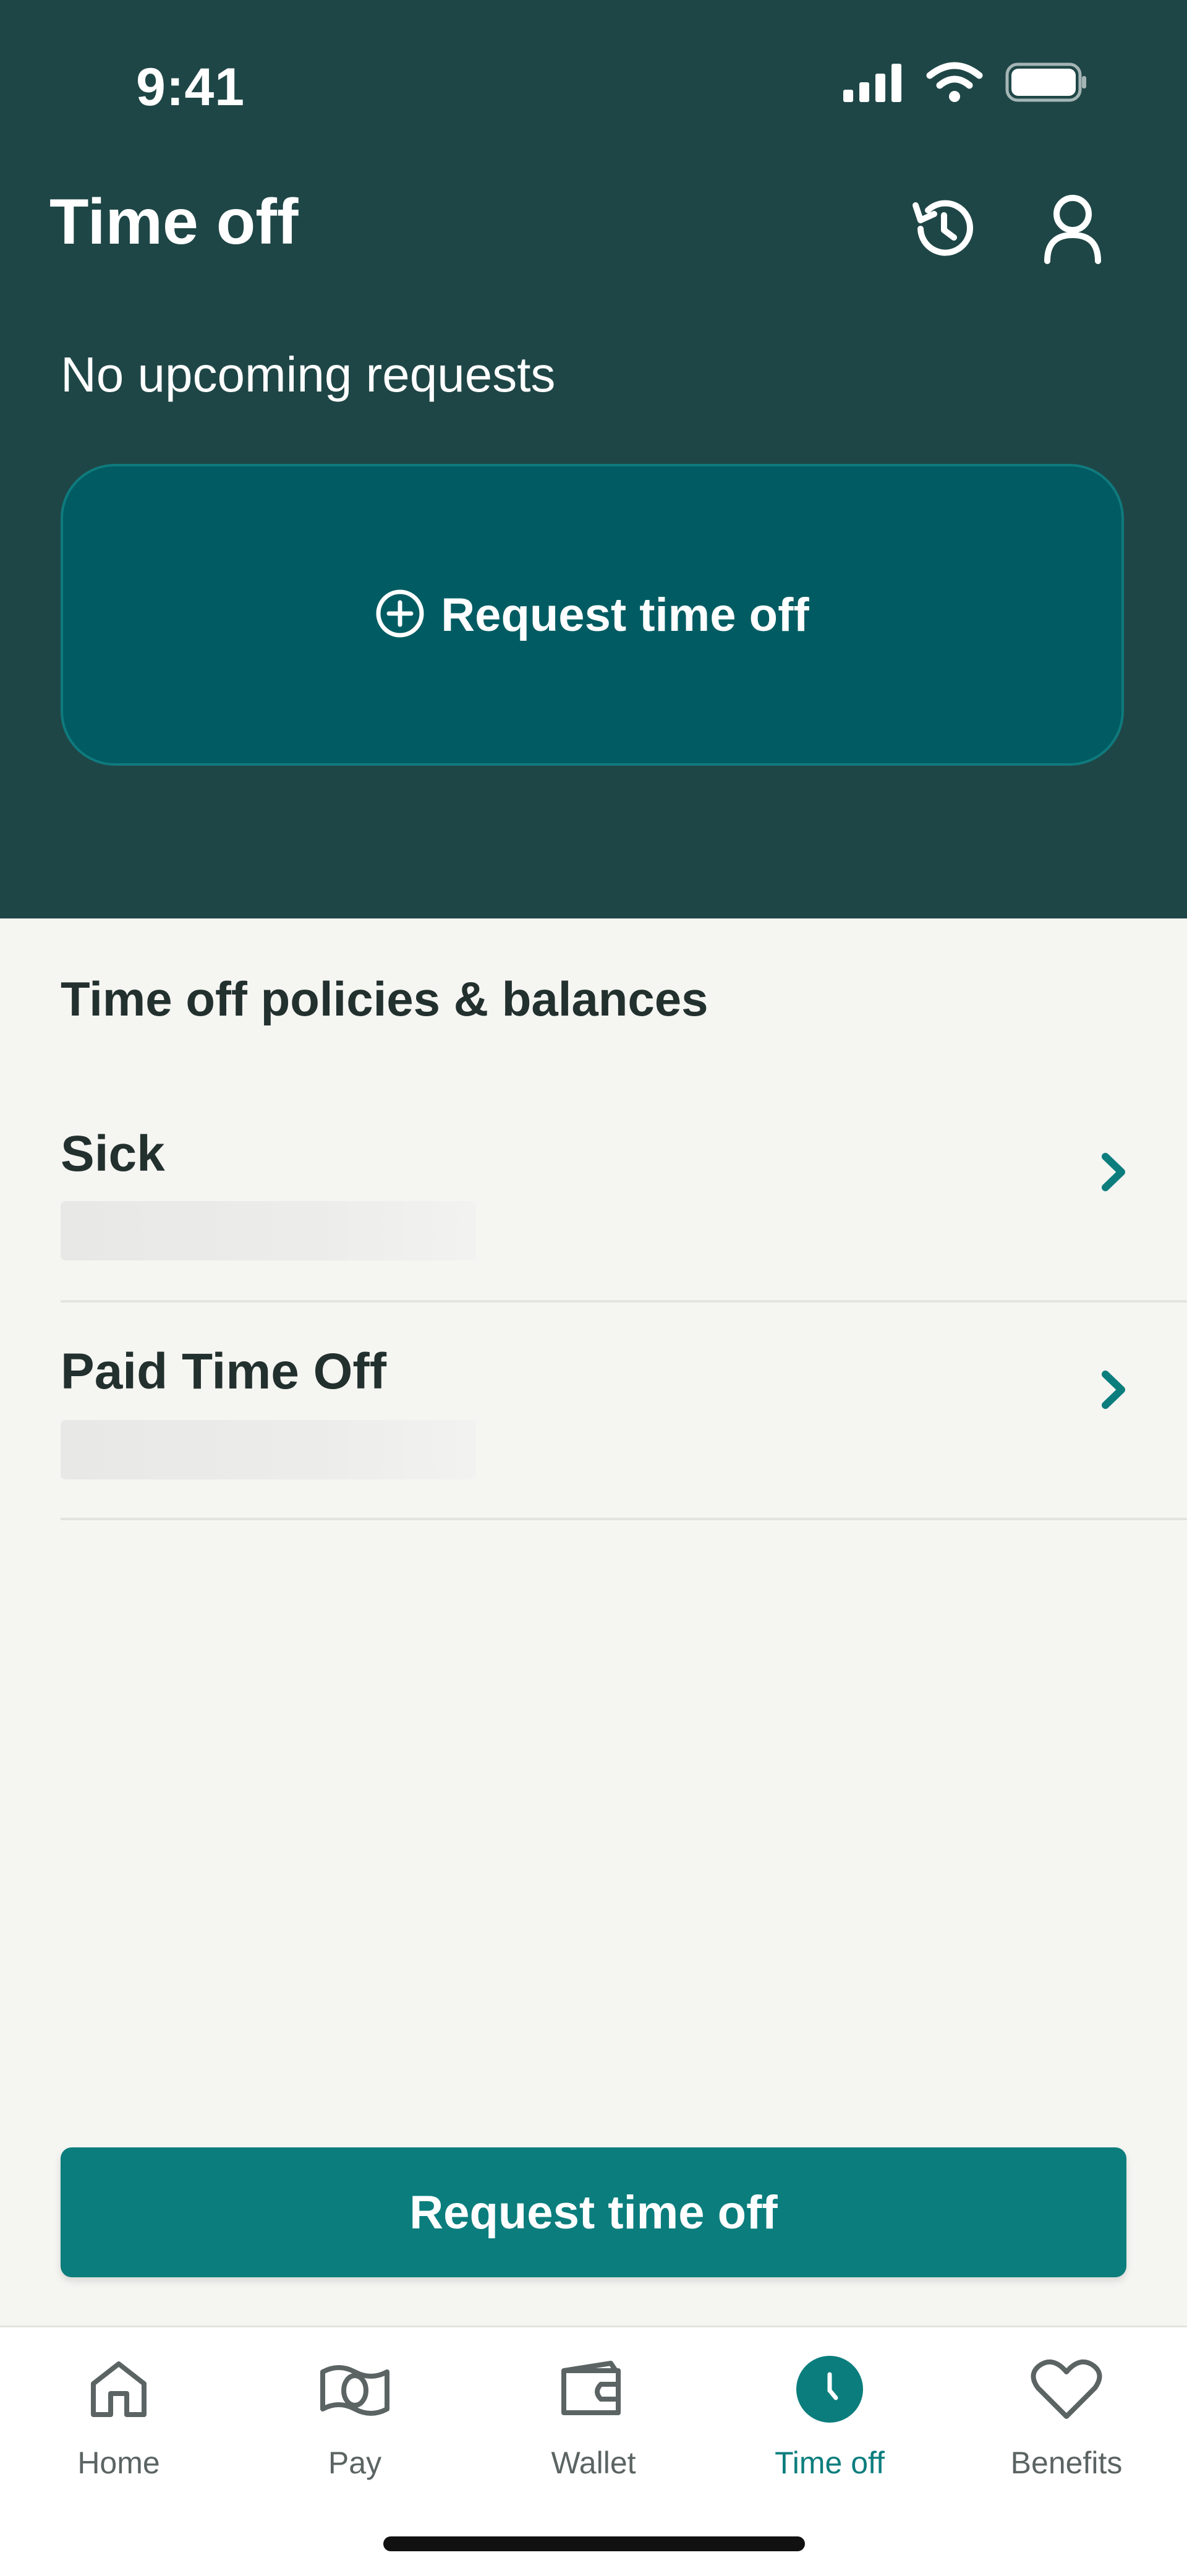  Describe the element at coordinates (191, 87) in the screenshot. I see `status-time: 9:41` at that location.